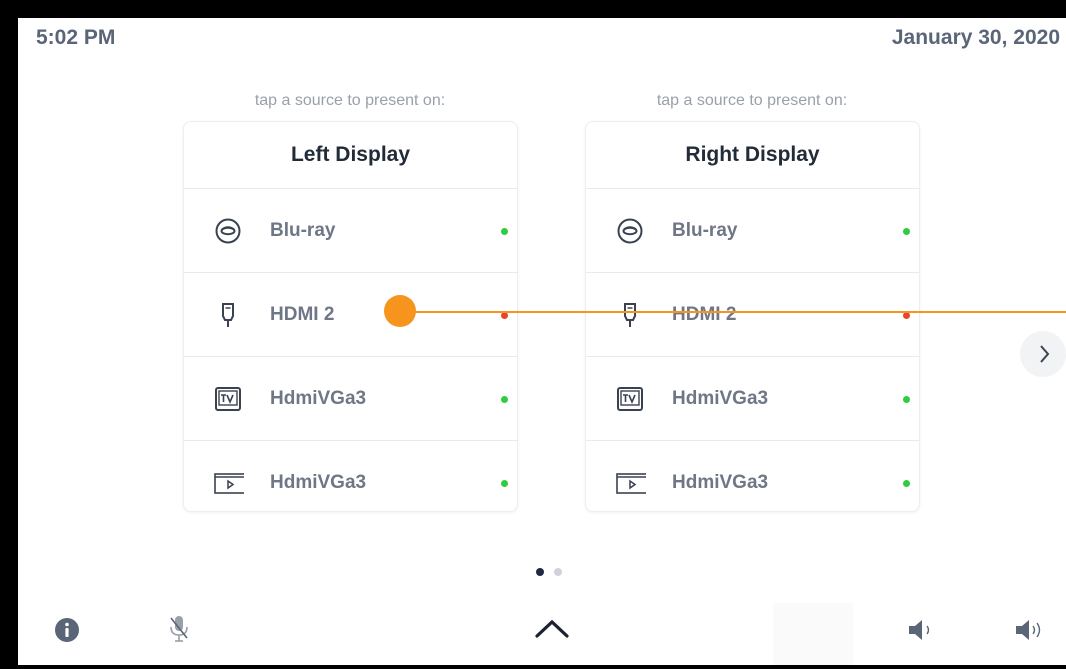 The image size is (1066, 669). What do you see at coordinates (179, 629) in the screenshot?
I see `microphone-muted-icon` at bounding box center [179, 629].